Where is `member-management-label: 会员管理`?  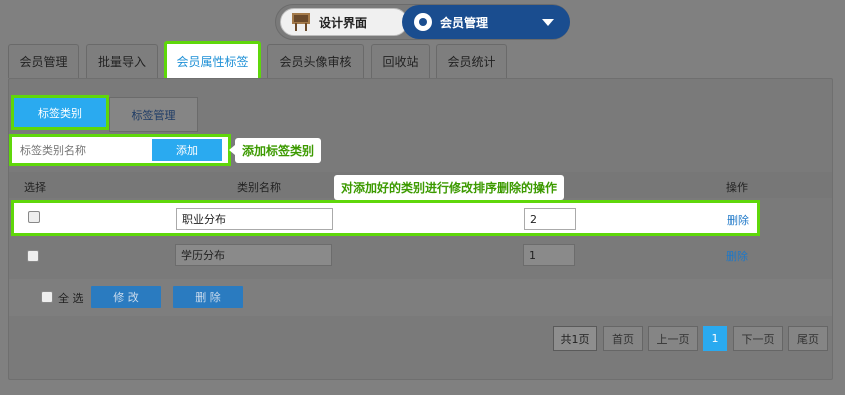
member-management-label: 会员管理 is located at coordinates (464, 22).